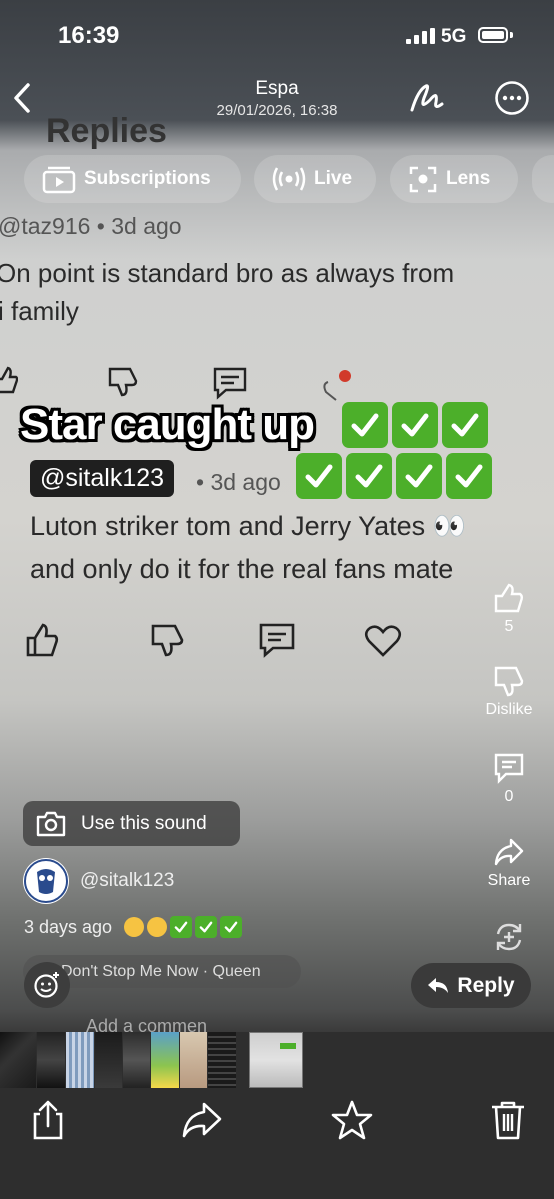 The width and height of the screenshot is (554, 1199). I want to click on forward-icon, so click(202, 1120).